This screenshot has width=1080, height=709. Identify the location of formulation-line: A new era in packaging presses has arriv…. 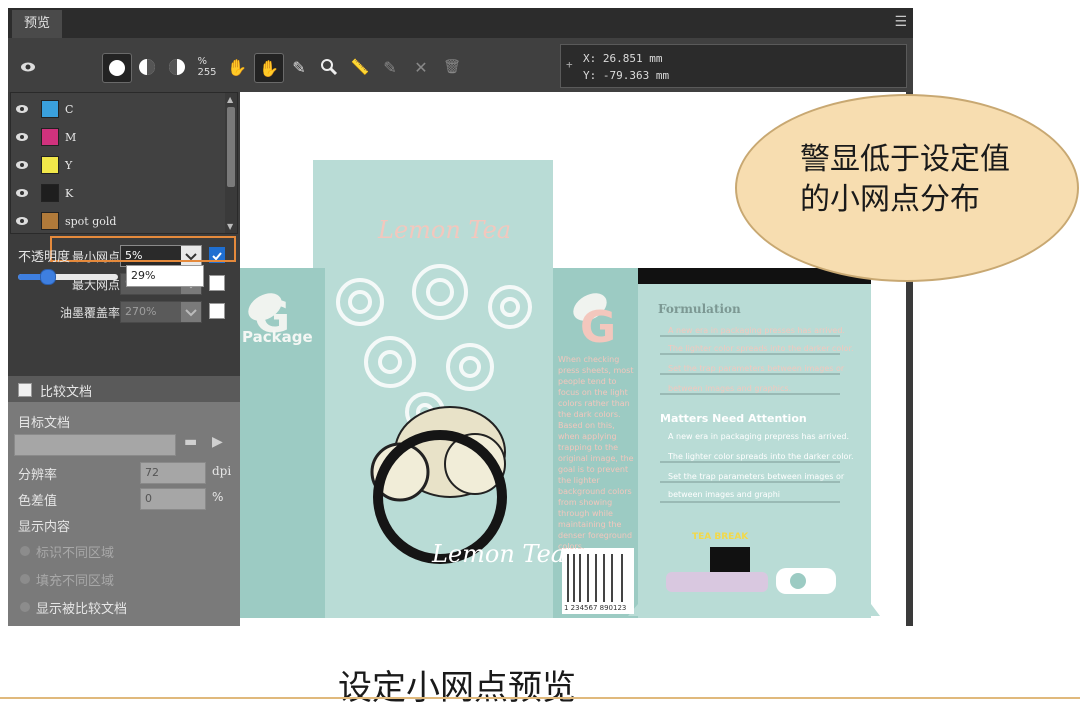
(756, 330).